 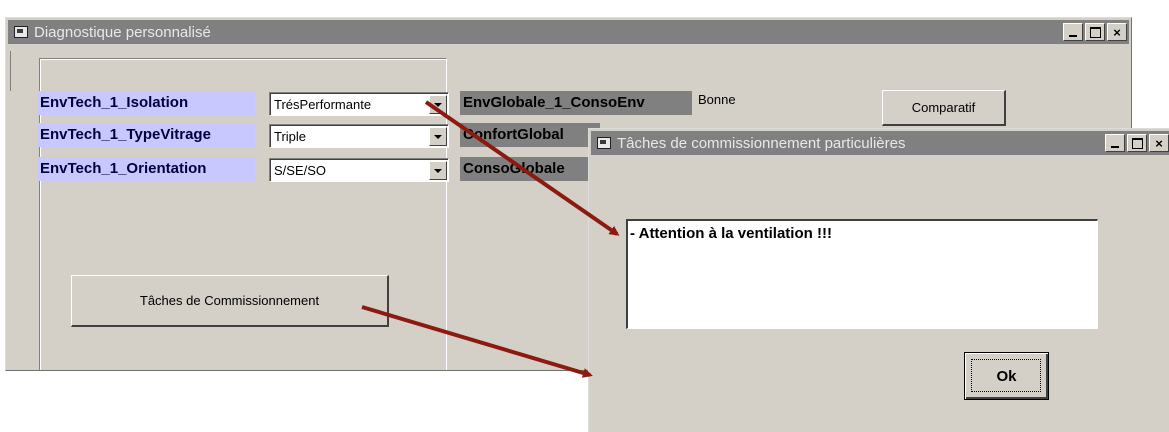 What do you see at coordinates (290, 136) in the screenshot?
I see `typevitrage-value: Triple` at bounding box center [290, 136].